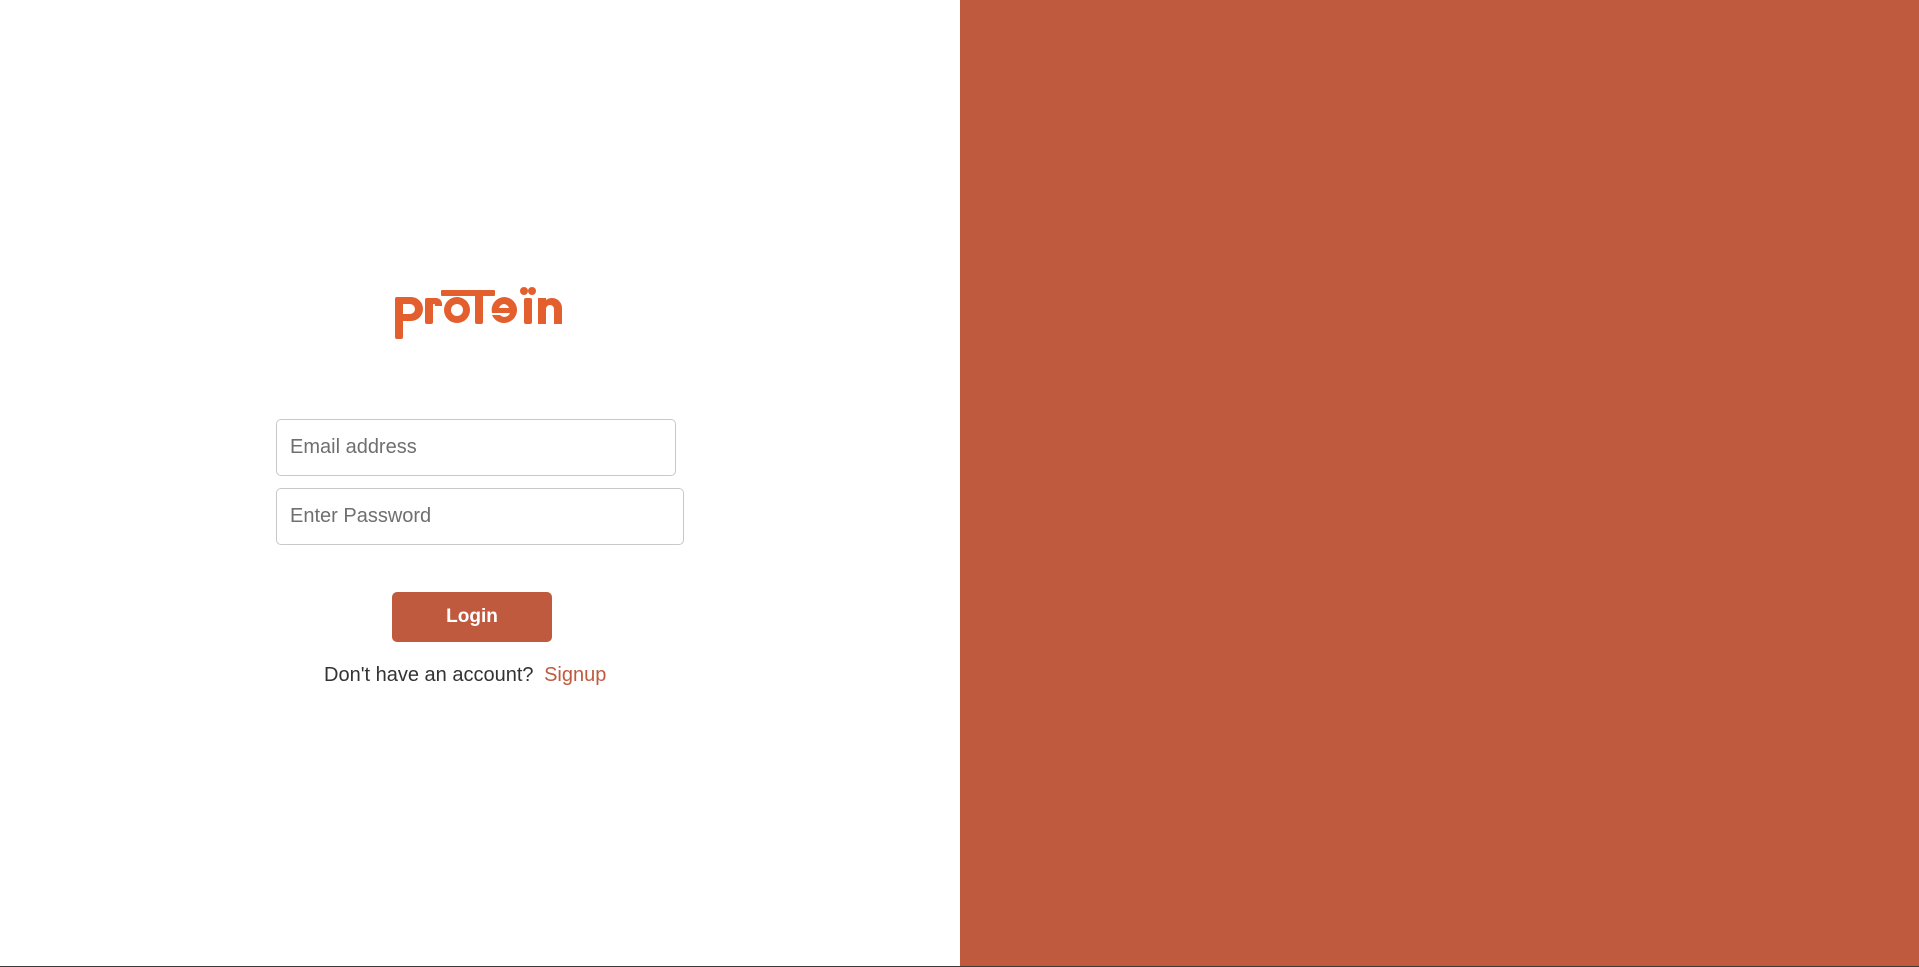 This screenshot has width=1919, height=967. Describe the element at coordinates (480, 516) in the screenshot. I see `password-input` at that location.